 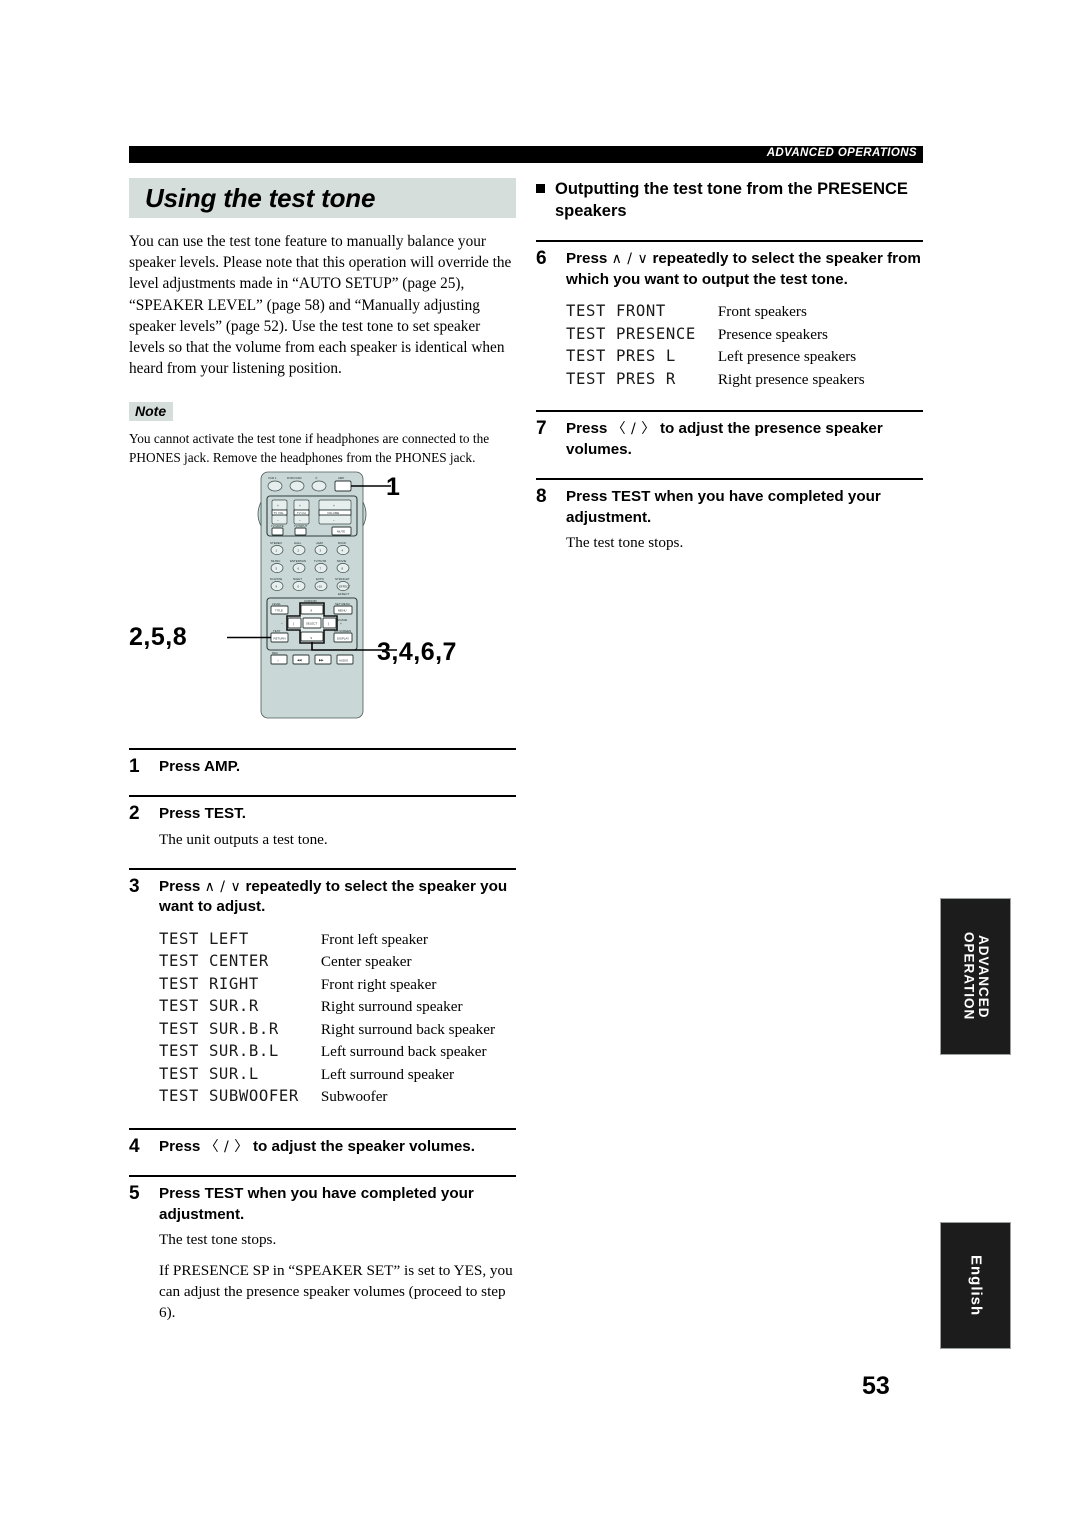 What do you see at coordinates (876, 1386) in the screenshot?
I see `page-number: 53` at bounding box center [876, 1386].